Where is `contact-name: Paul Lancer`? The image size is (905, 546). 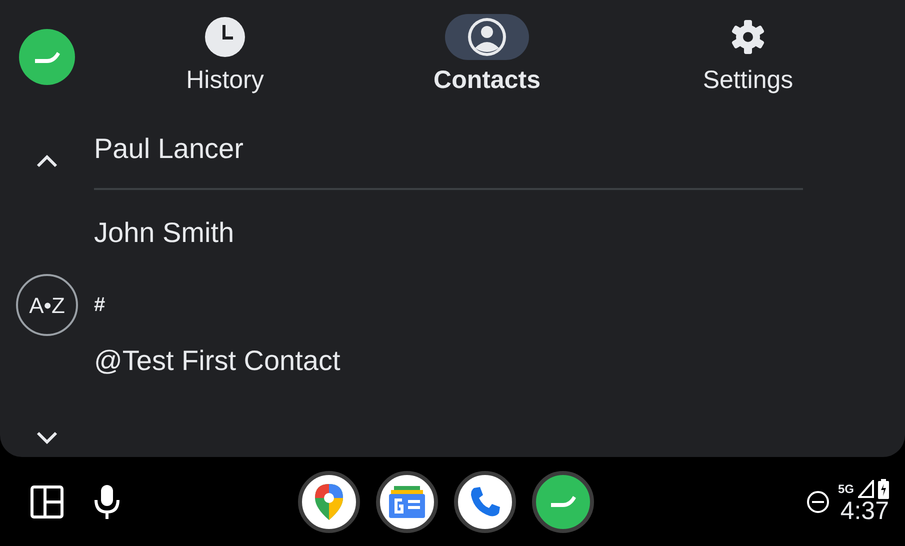
contact-name: Paul Lancer is located at coordinates (169, 149).